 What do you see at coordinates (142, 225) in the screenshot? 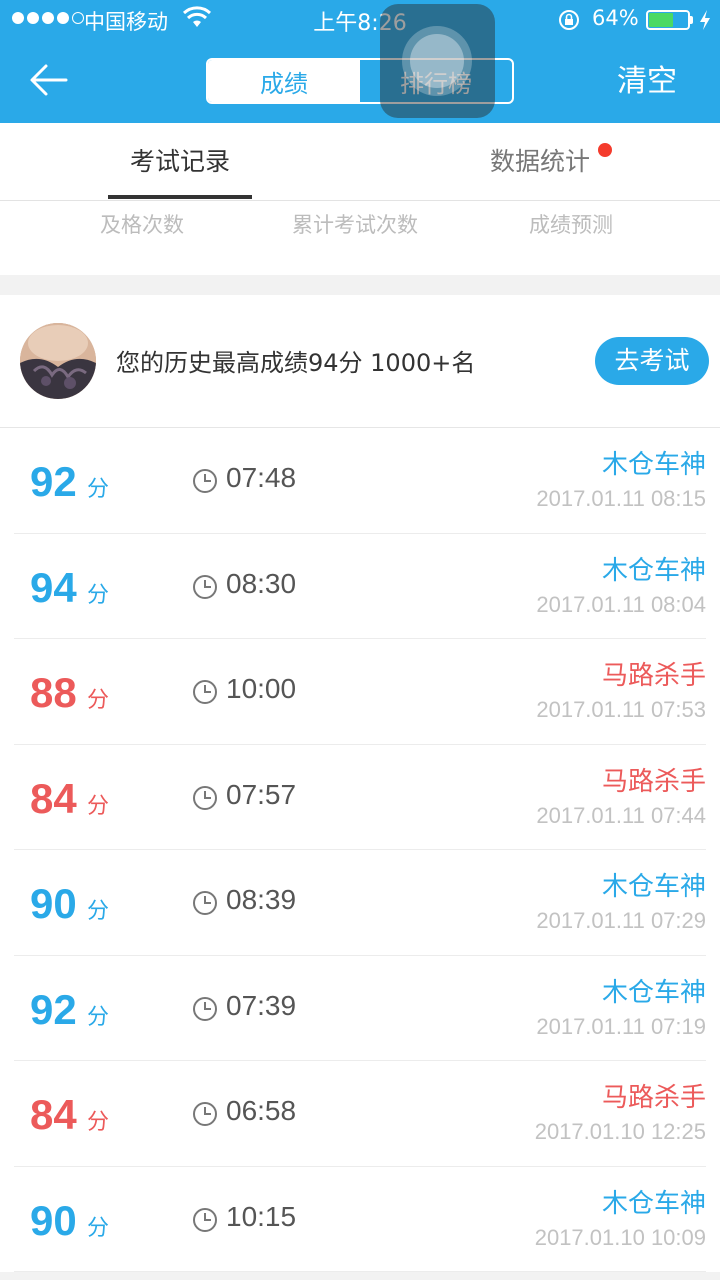
I see `stat-pass-count-label: 及格次数` at bounding box center [142, 225].